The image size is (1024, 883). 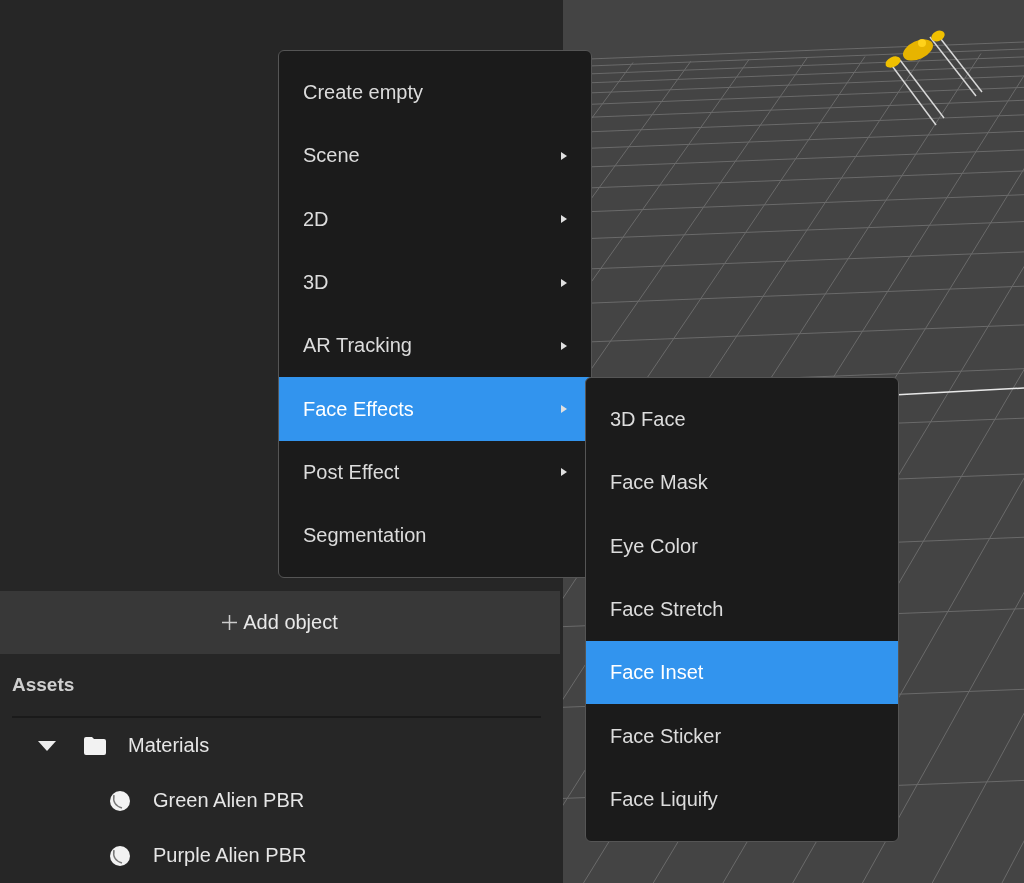 What do you see at coordinates (95, 745) in the screenshot?
I see `folder-icon` at bounding box center [95, 745].